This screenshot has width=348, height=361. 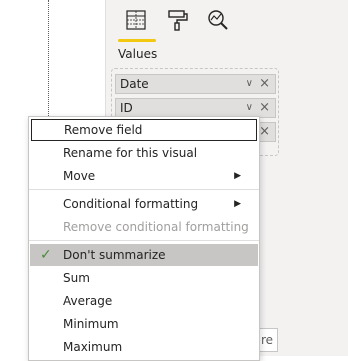 I want to click on menu-item-dont-summarize: ✓ Don't summarize, so click(x=144, y=255).